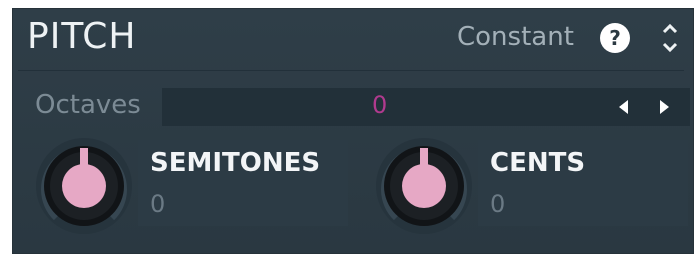 This screenshot has width=694, height=254. Describe the element at coordinates (84, 186) in the screenshot. I see `semitones-knob` at that location.